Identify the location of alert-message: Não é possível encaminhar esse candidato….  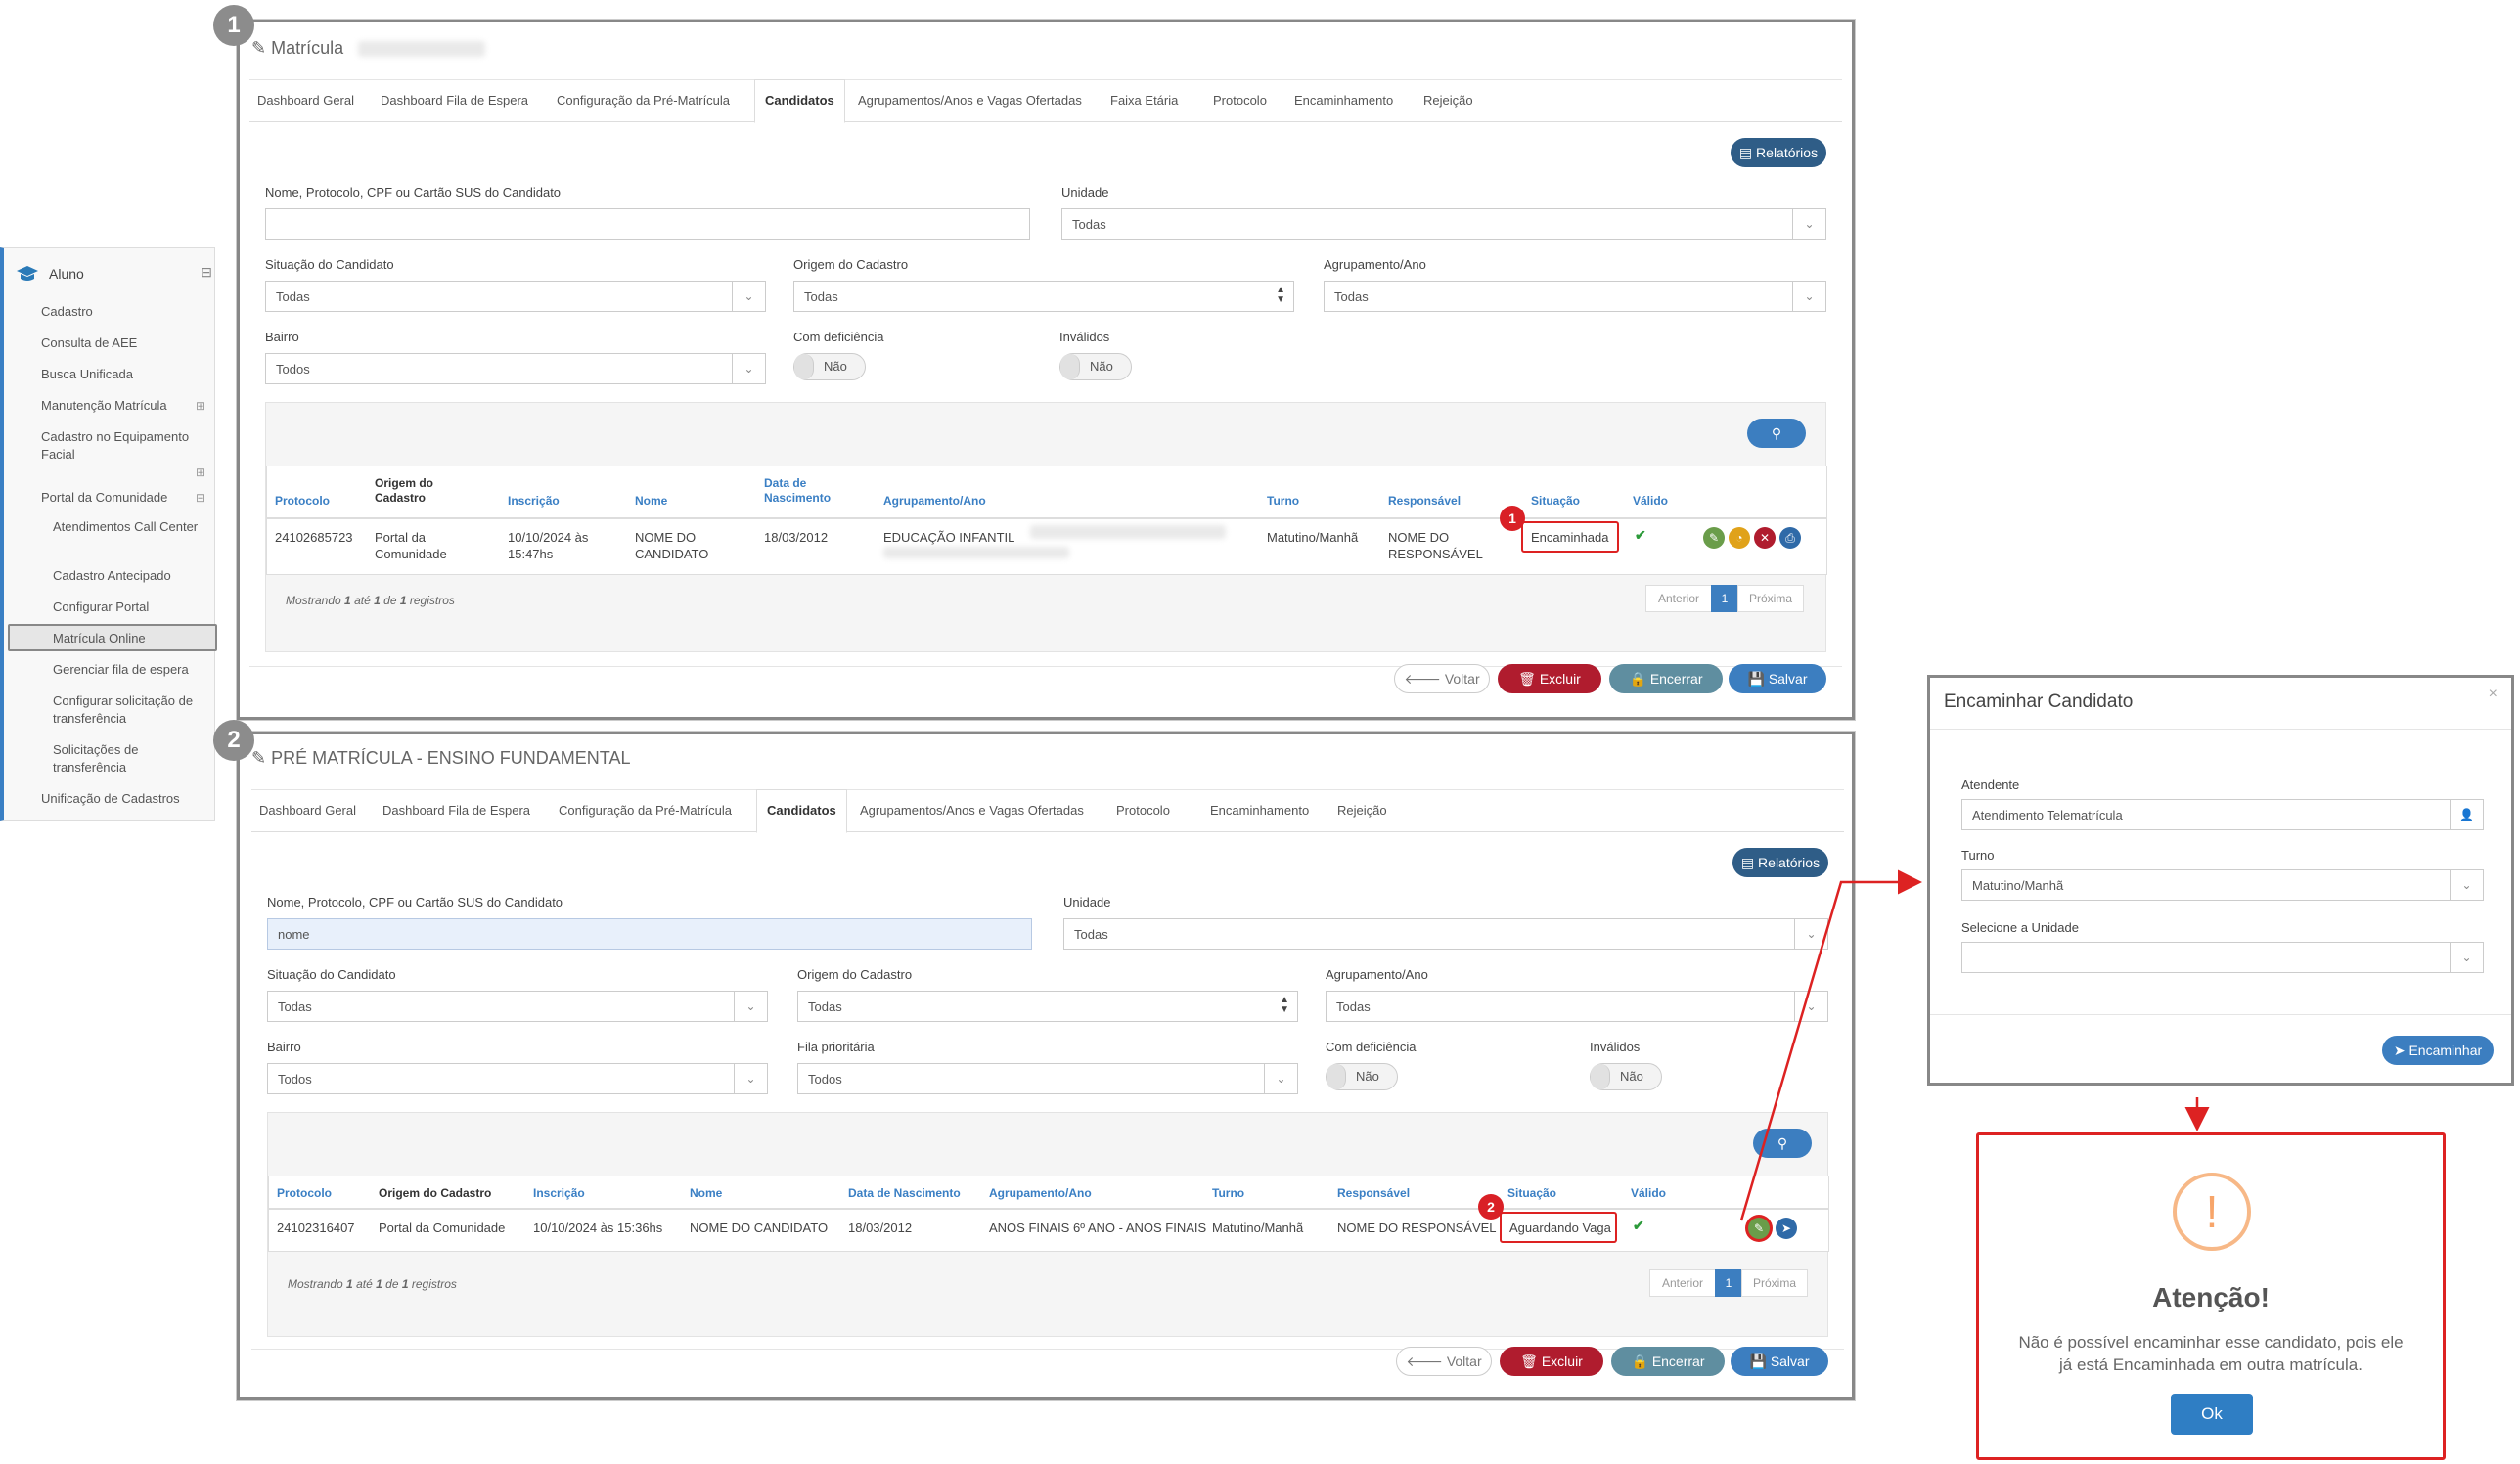
(2211, 1353).